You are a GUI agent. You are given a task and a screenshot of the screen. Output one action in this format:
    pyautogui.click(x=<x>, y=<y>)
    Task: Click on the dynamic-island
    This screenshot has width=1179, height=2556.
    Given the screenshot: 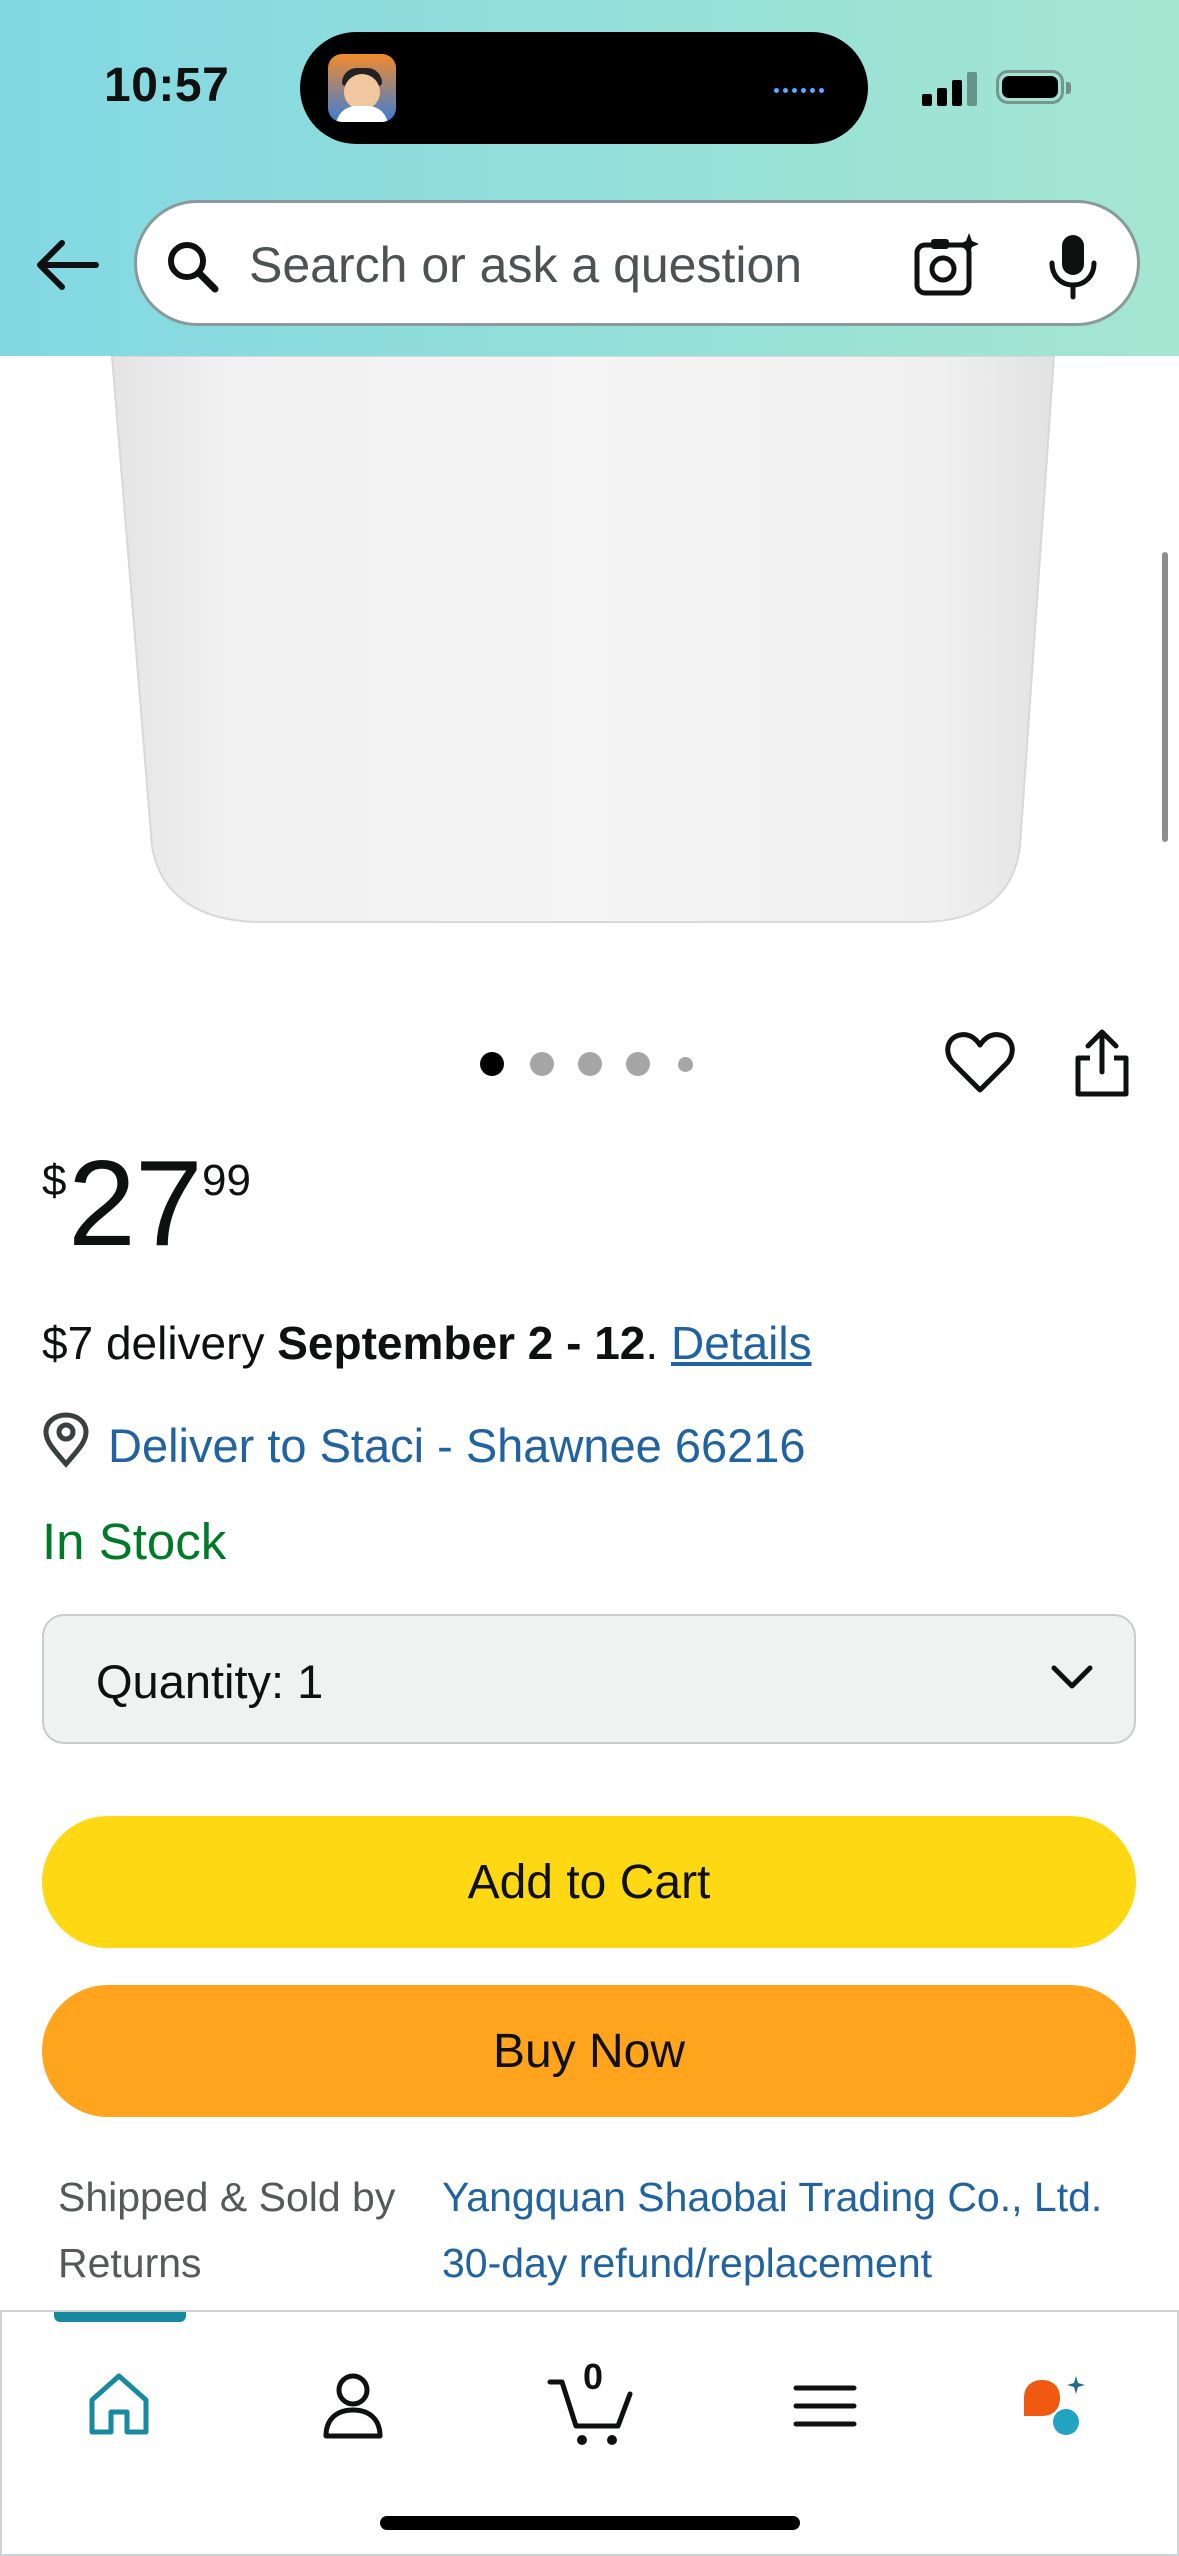 What is the action you would take?
    pyautogui.click(x=584, y=88)
    